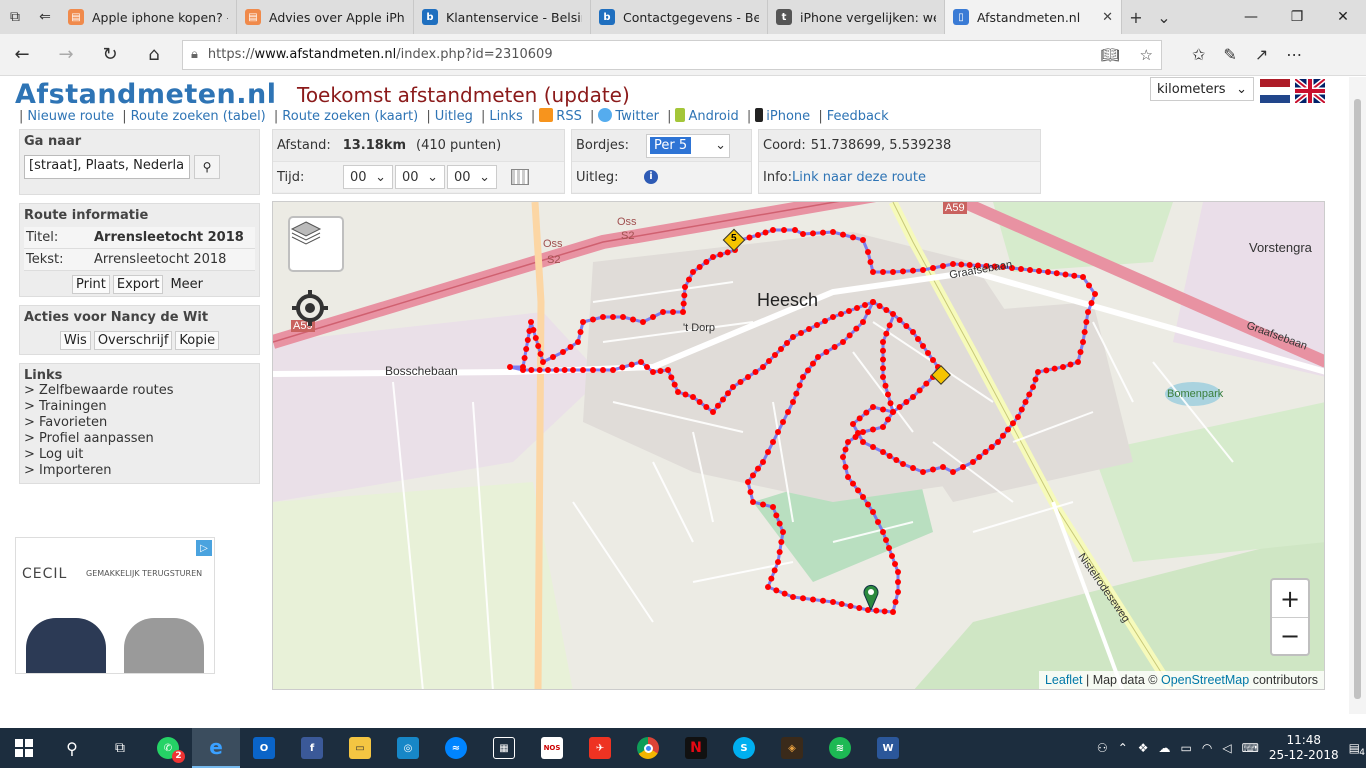  What do you see at coordinates (1143, 748) in the screenshot?
I see `dropbox-icon: ❖` at bounding box center [1143, 748].